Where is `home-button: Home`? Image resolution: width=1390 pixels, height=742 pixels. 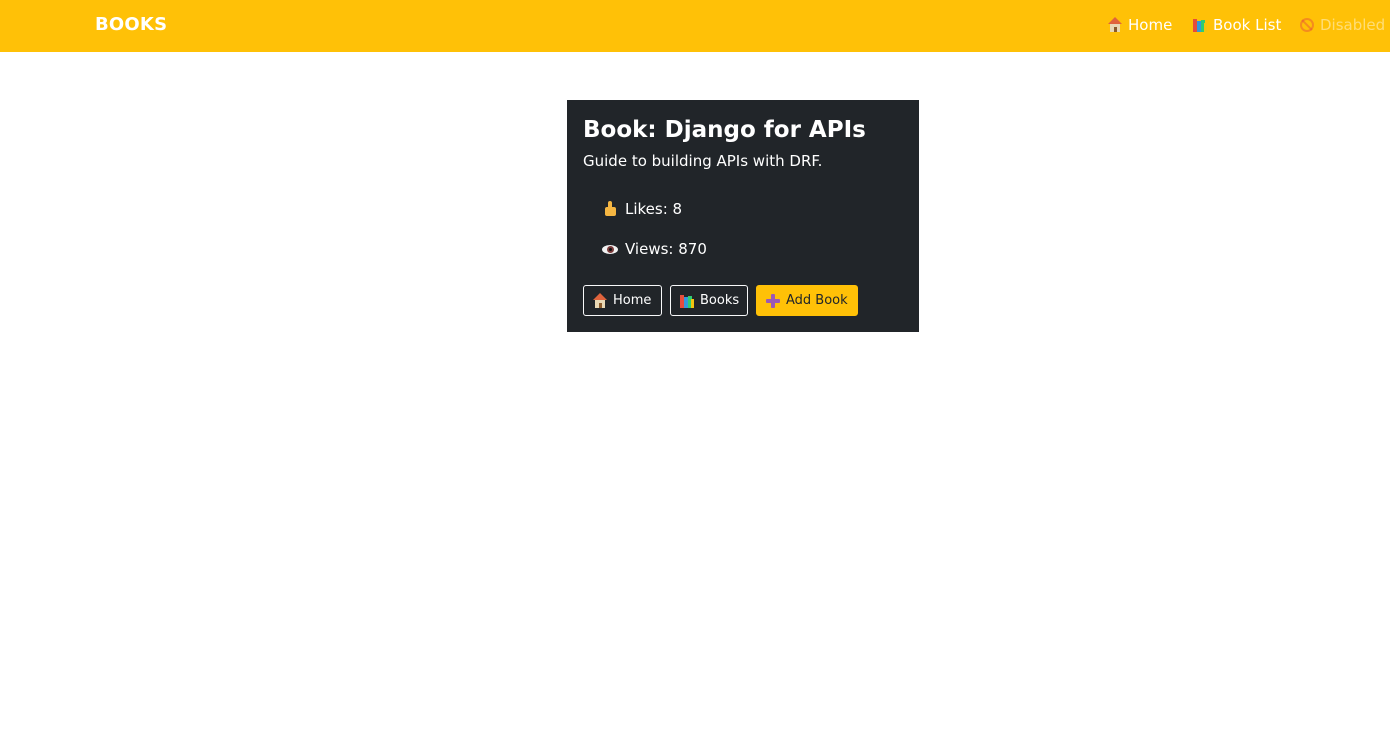
home-button: Home is located at coordinates (622, 300).